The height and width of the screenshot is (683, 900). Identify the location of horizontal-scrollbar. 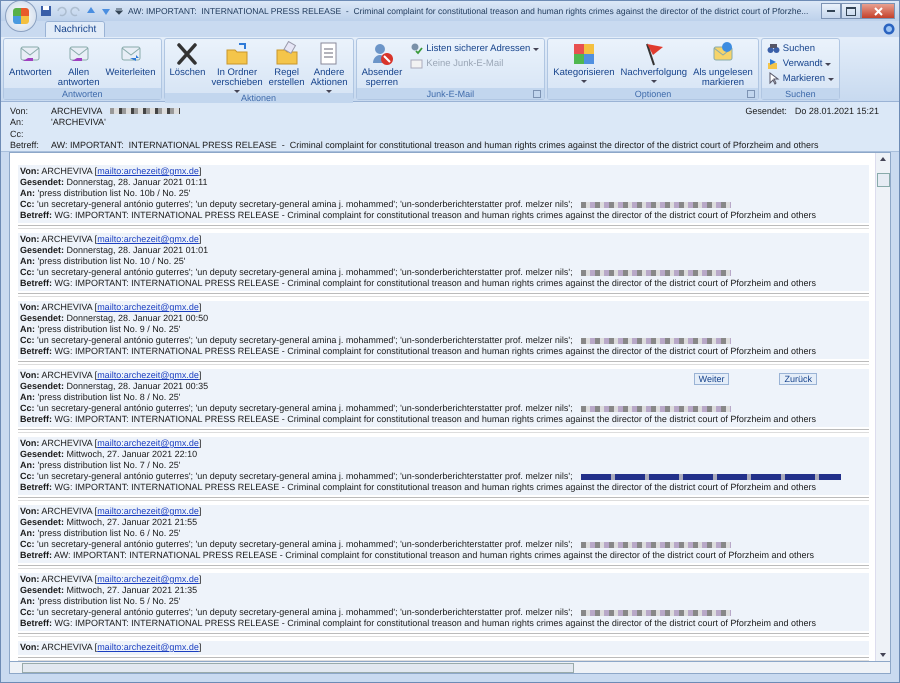
(450, 668).